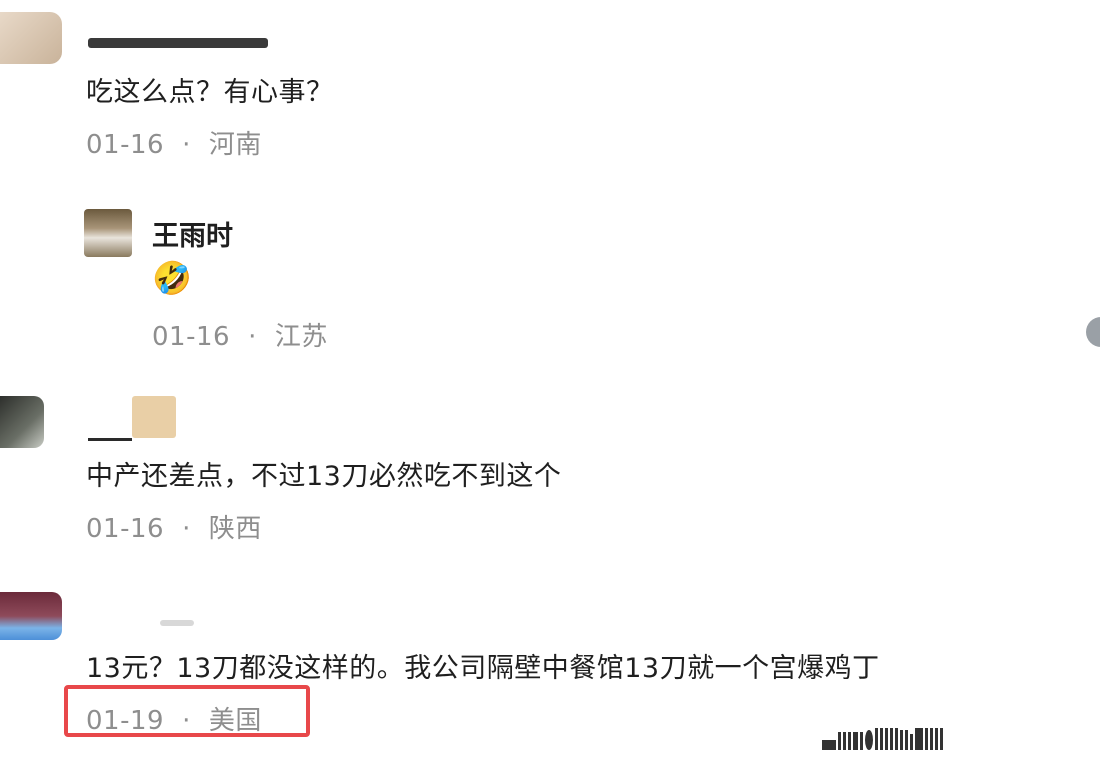  What do you see at coordinates (172, 278) in the screenshot?
I see `laughing-emoji-icon: 🤣` at bounding box center [172, 278].